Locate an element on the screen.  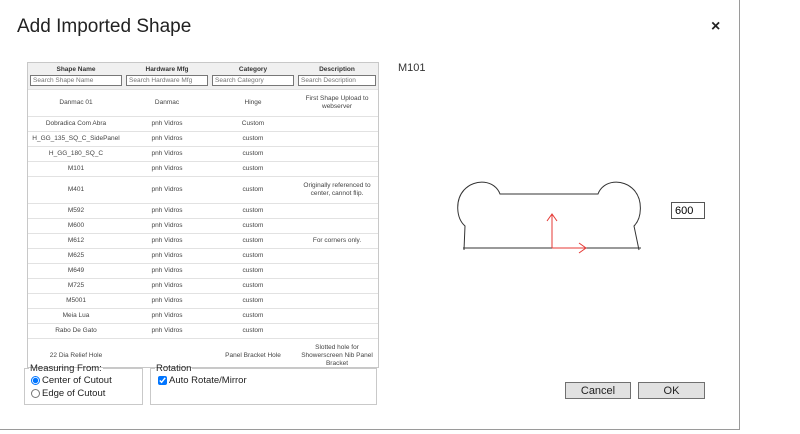
edge-of-cutout-radio is located at coordinates (35, 393).